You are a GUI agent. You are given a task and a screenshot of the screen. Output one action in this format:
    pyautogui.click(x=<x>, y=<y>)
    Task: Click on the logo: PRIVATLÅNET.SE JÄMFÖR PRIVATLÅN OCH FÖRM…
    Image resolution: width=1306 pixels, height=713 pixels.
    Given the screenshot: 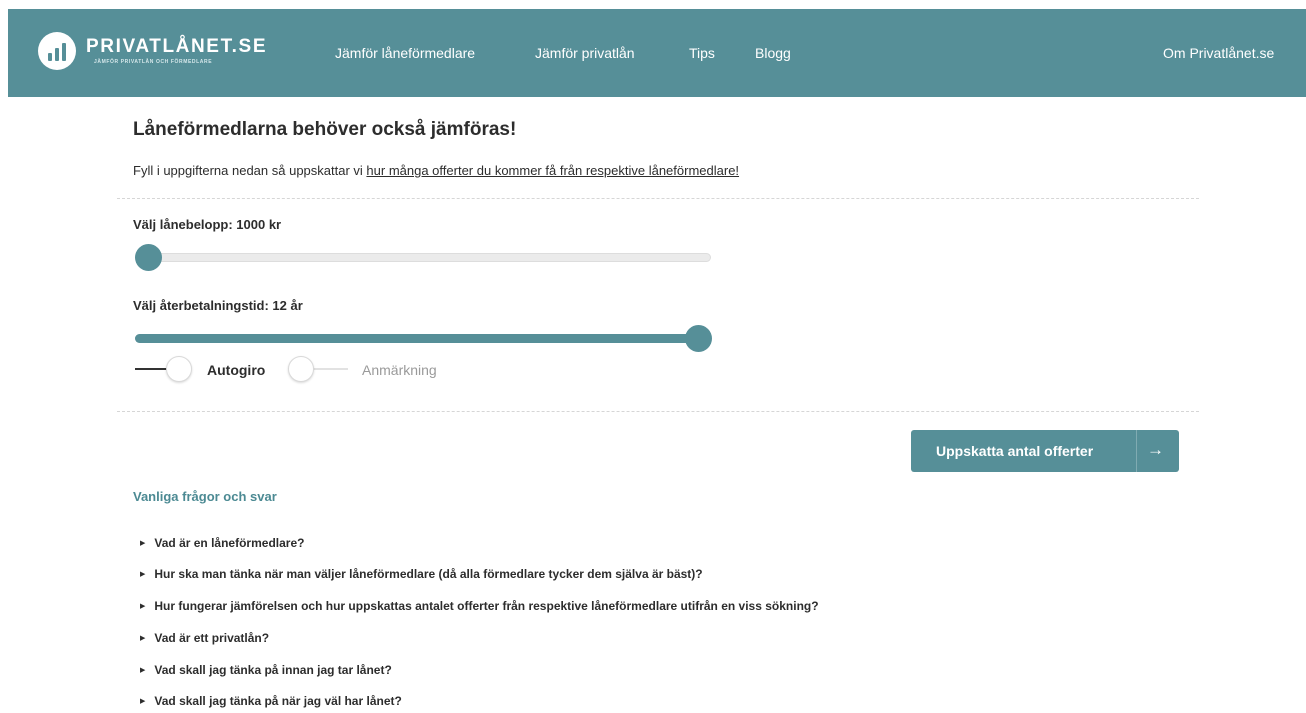 What is the action you would take?
    pyautogui.click(x=152, y=51)
    